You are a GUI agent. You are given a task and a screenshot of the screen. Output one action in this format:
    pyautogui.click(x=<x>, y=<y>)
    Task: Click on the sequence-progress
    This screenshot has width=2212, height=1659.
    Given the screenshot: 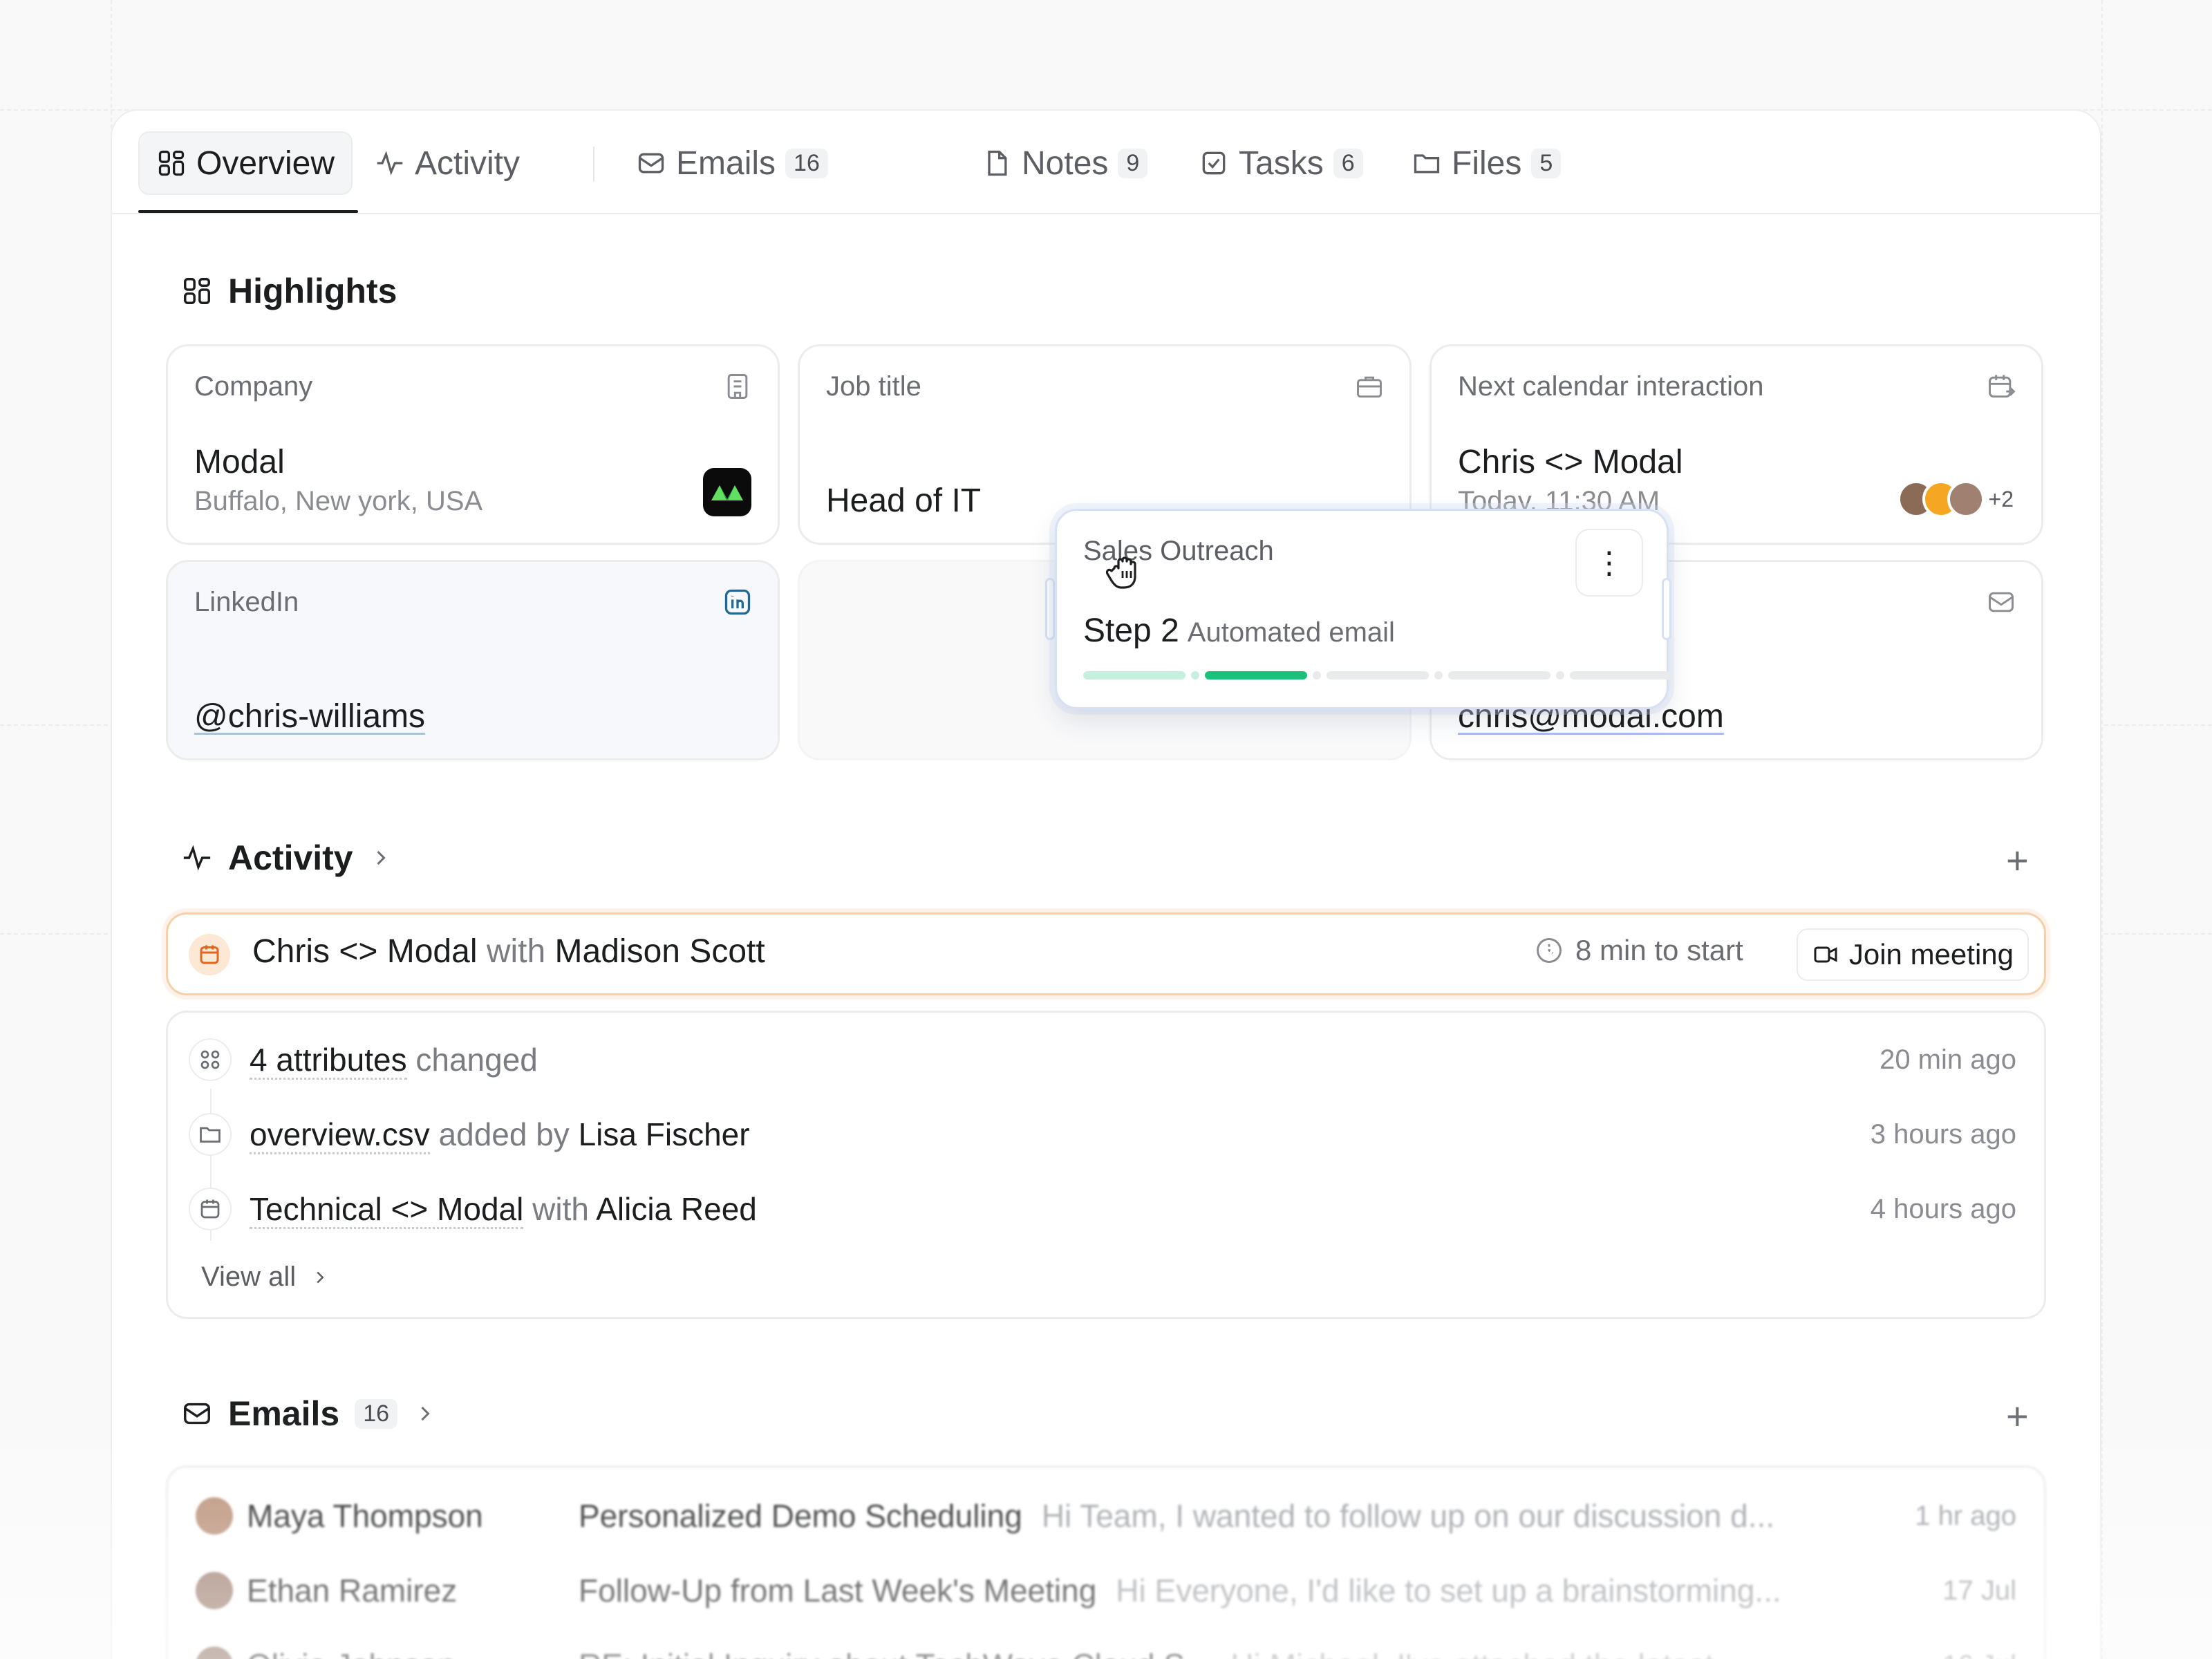 What is the action you would take?
    pyautogui.click(x=1377, y=675)
    